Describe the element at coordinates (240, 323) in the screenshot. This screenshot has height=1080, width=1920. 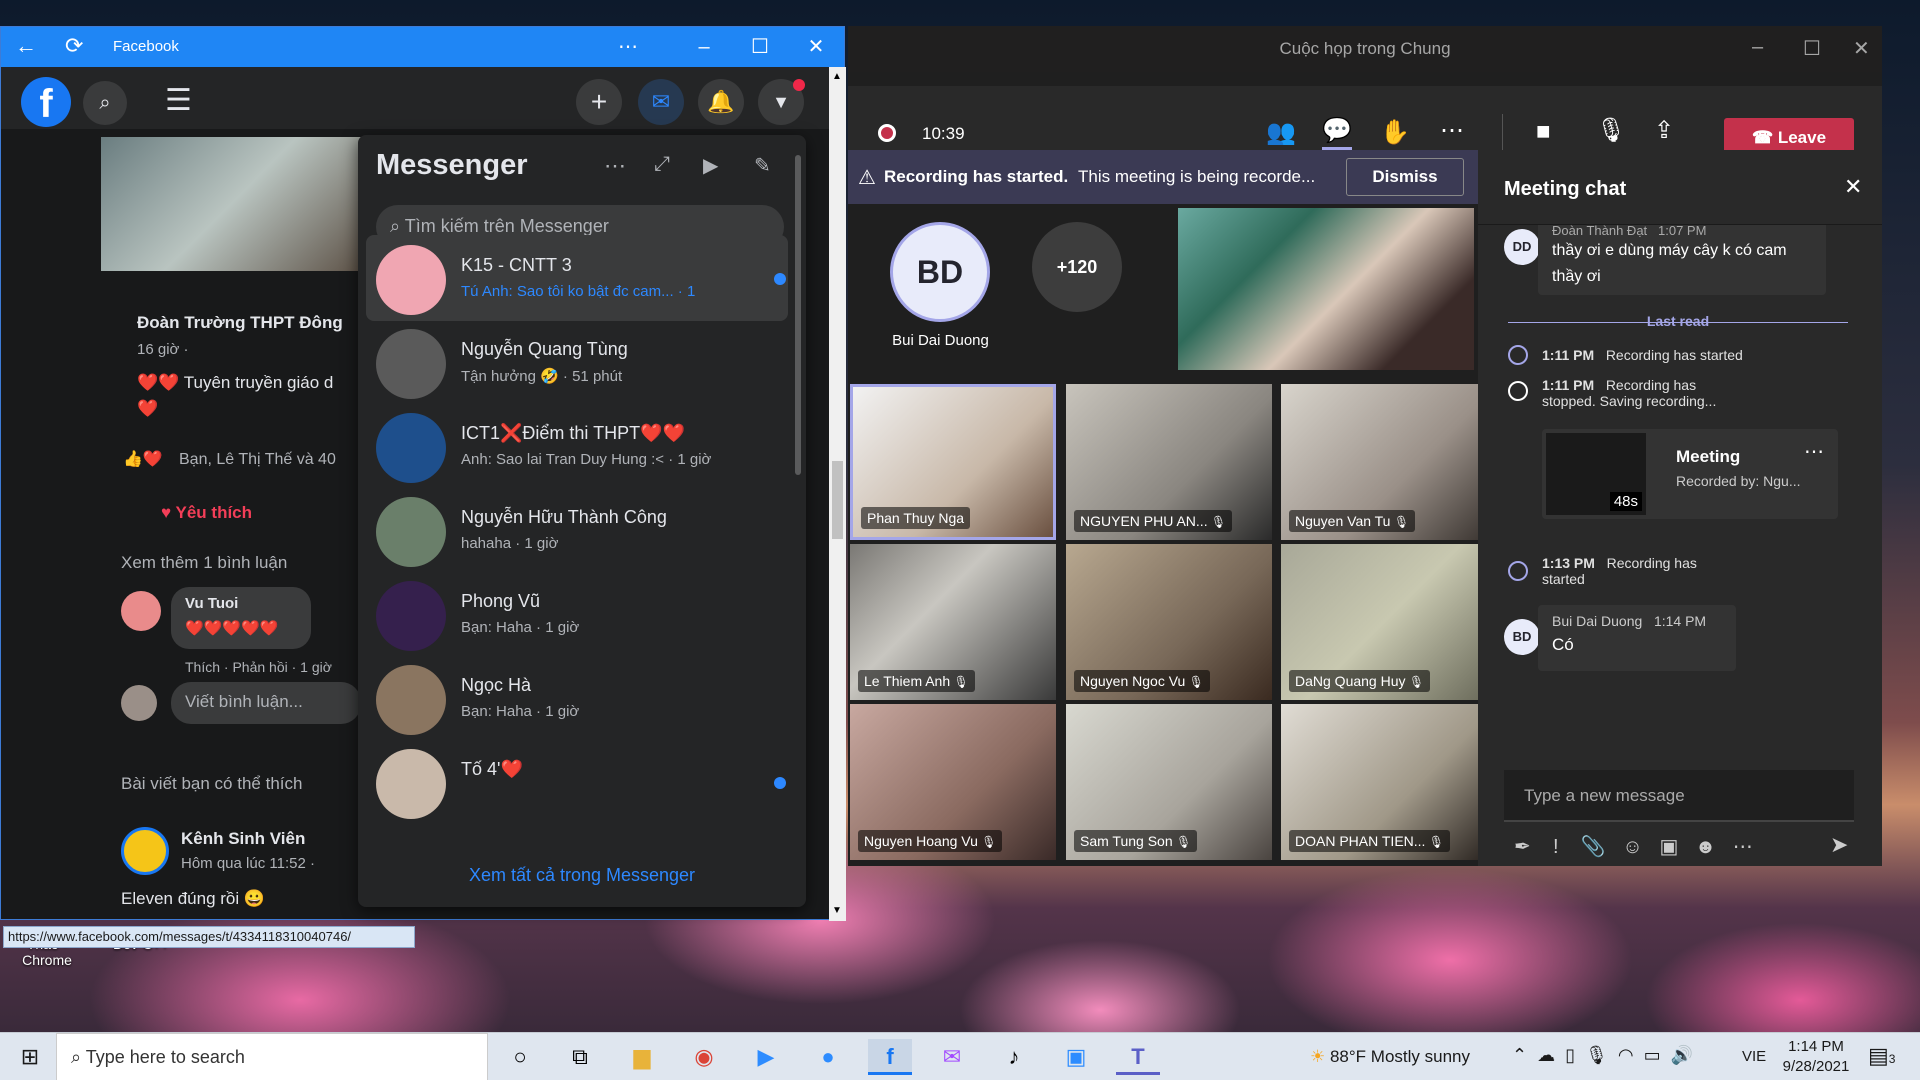
I see `post-author: Đoàn Trường THPT Đông` at that location.